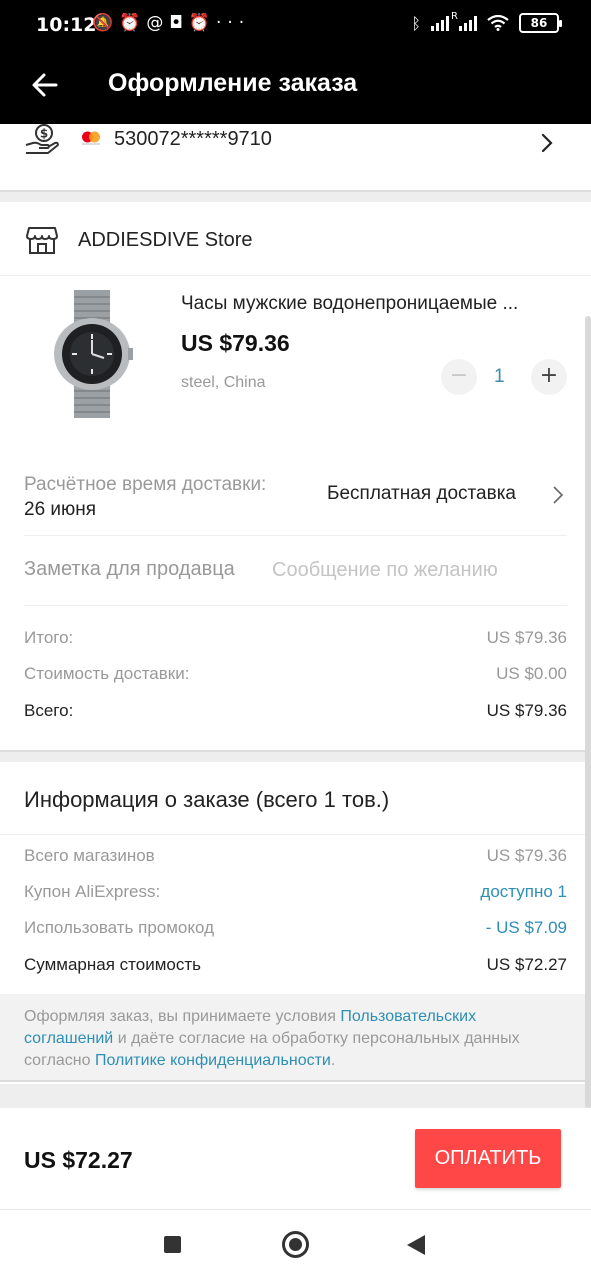 The image size is (591, 1280). What do you see at coordinates (223, 382) in the screenshot?
I see `product-variant: steel, China` at bounding box center [223, 382].